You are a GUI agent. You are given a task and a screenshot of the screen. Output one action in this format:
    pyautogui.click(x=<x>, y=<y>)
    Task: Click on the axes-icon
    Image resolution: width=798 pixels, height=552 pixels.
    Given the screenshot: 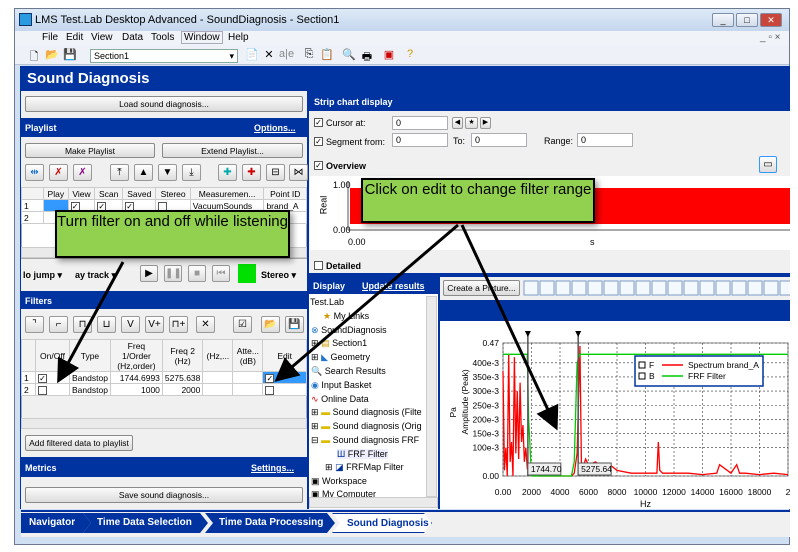 What is the action you would take?
    pyautogui.click(x=755, y=288)
    